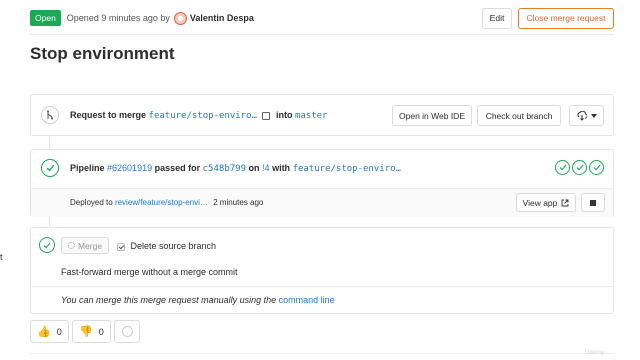 The width and height of the screenshot is (640, 360). I want to click on passed-for-text: passed for, so click(177, 168).